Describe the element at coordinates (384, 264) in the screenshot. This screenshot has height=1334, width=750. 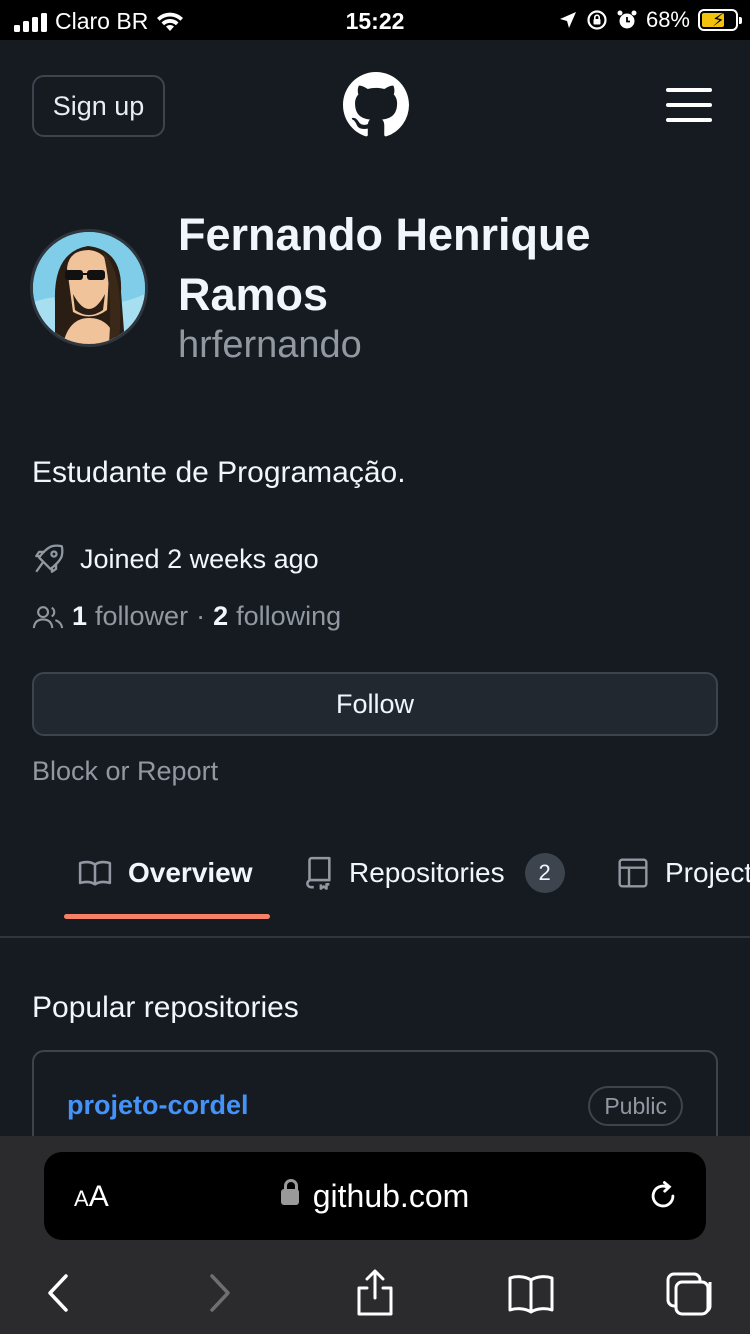
I see `profile-full-name: Fernando Henrique Ramos` at that location.